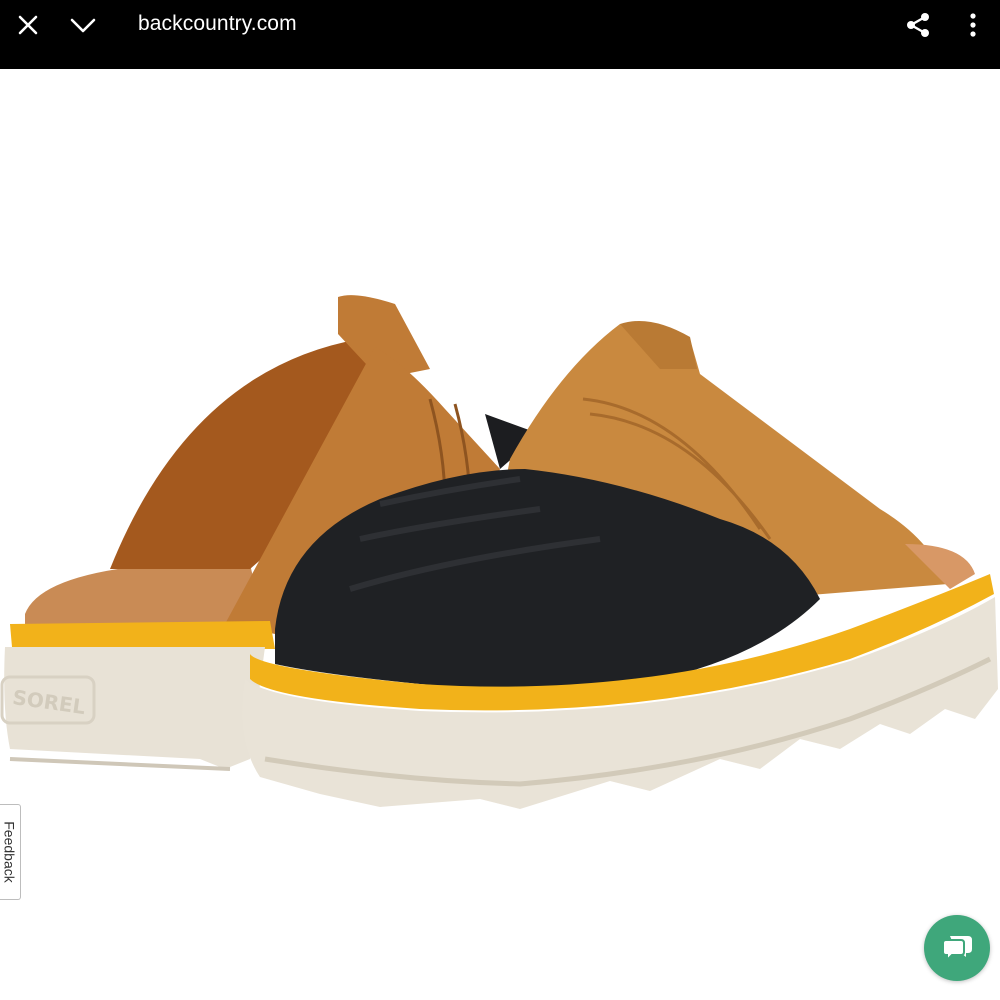 This screenshot has height=1000, width=1000. I want to click on page-url: backcountry.com, so click(217, 24).